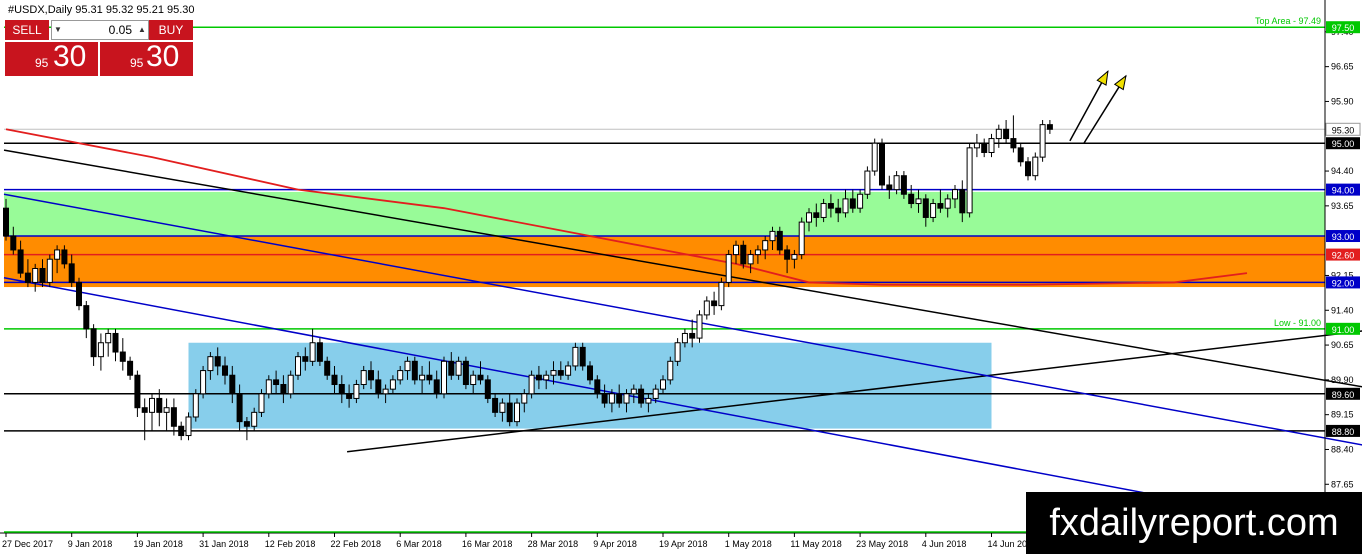  Describe the element at coordinates (1343, 256) in the screenshot. I see `price-tag-92.60: 92.60` at that location.